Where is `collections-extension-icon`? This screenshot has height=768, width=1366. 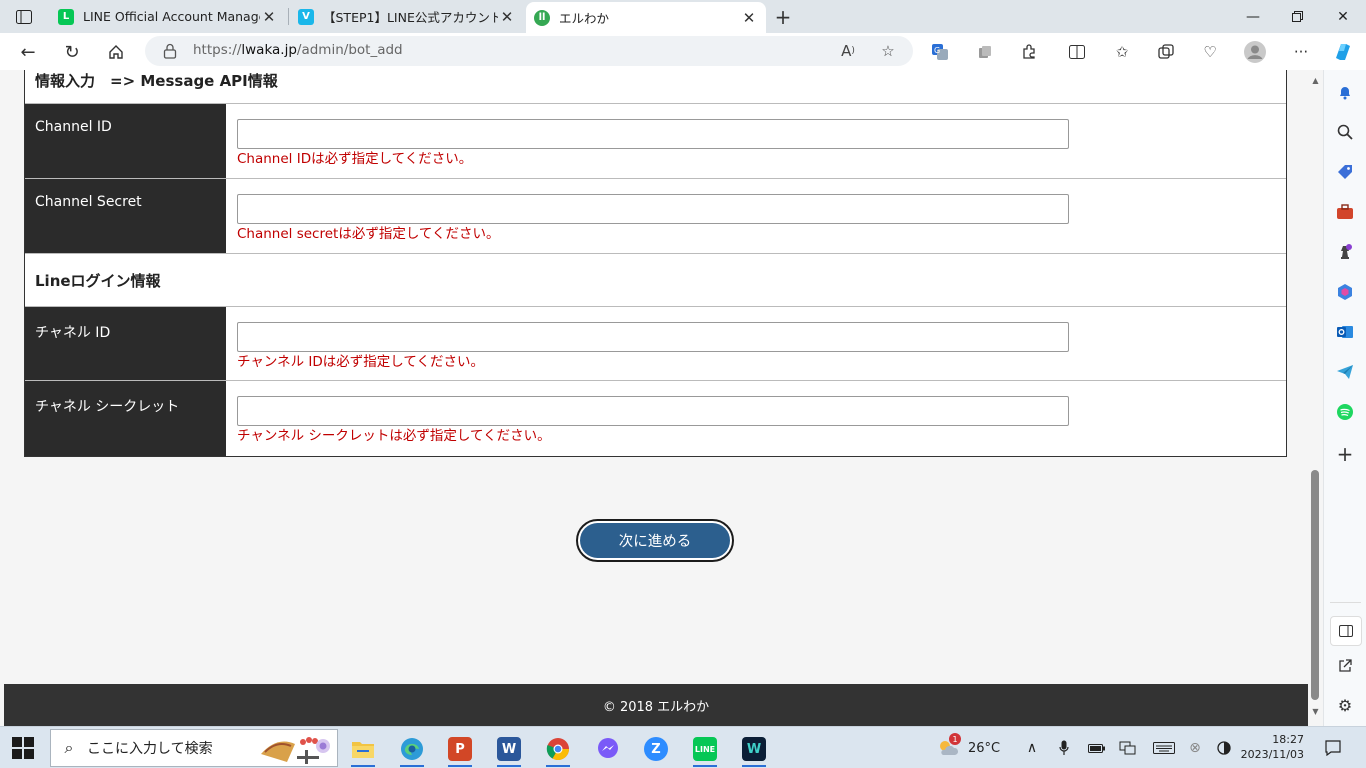
collections-extension-icon is located at coordinates (985, 52).